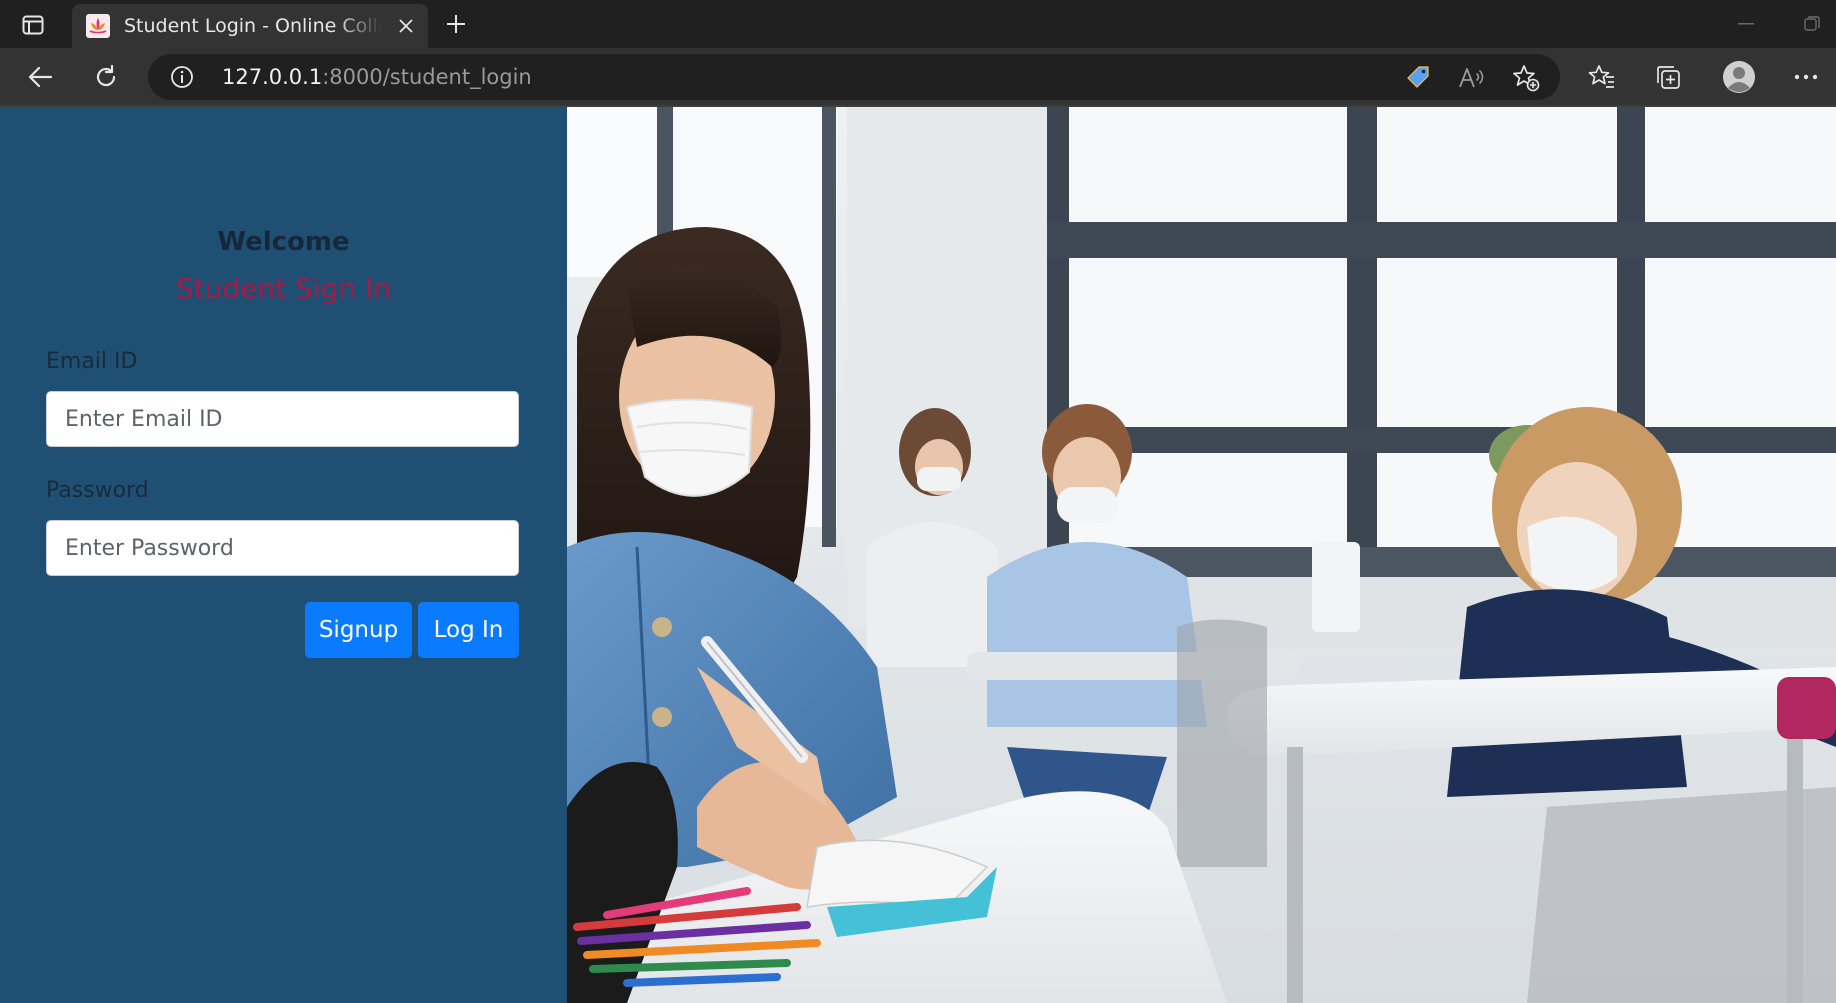  What do you see at coordinates (1812, 24) in the screenshot?
I see `restore-icon` at bounding box center [1812, 24].